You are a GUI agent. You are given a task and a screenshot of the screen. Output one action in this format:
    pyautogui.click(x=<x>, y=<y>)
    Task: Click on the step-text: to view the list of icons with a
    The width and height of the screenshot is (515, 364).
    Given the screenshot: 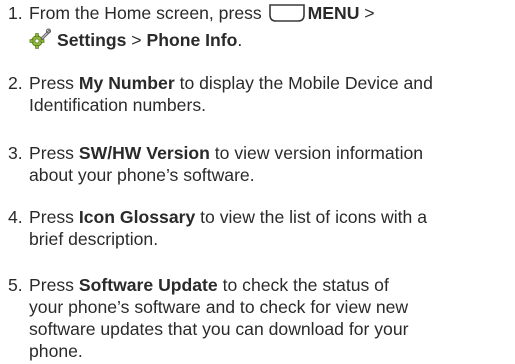 What is the action you would take?
    pyautogui.click(x=311, y=217)
    